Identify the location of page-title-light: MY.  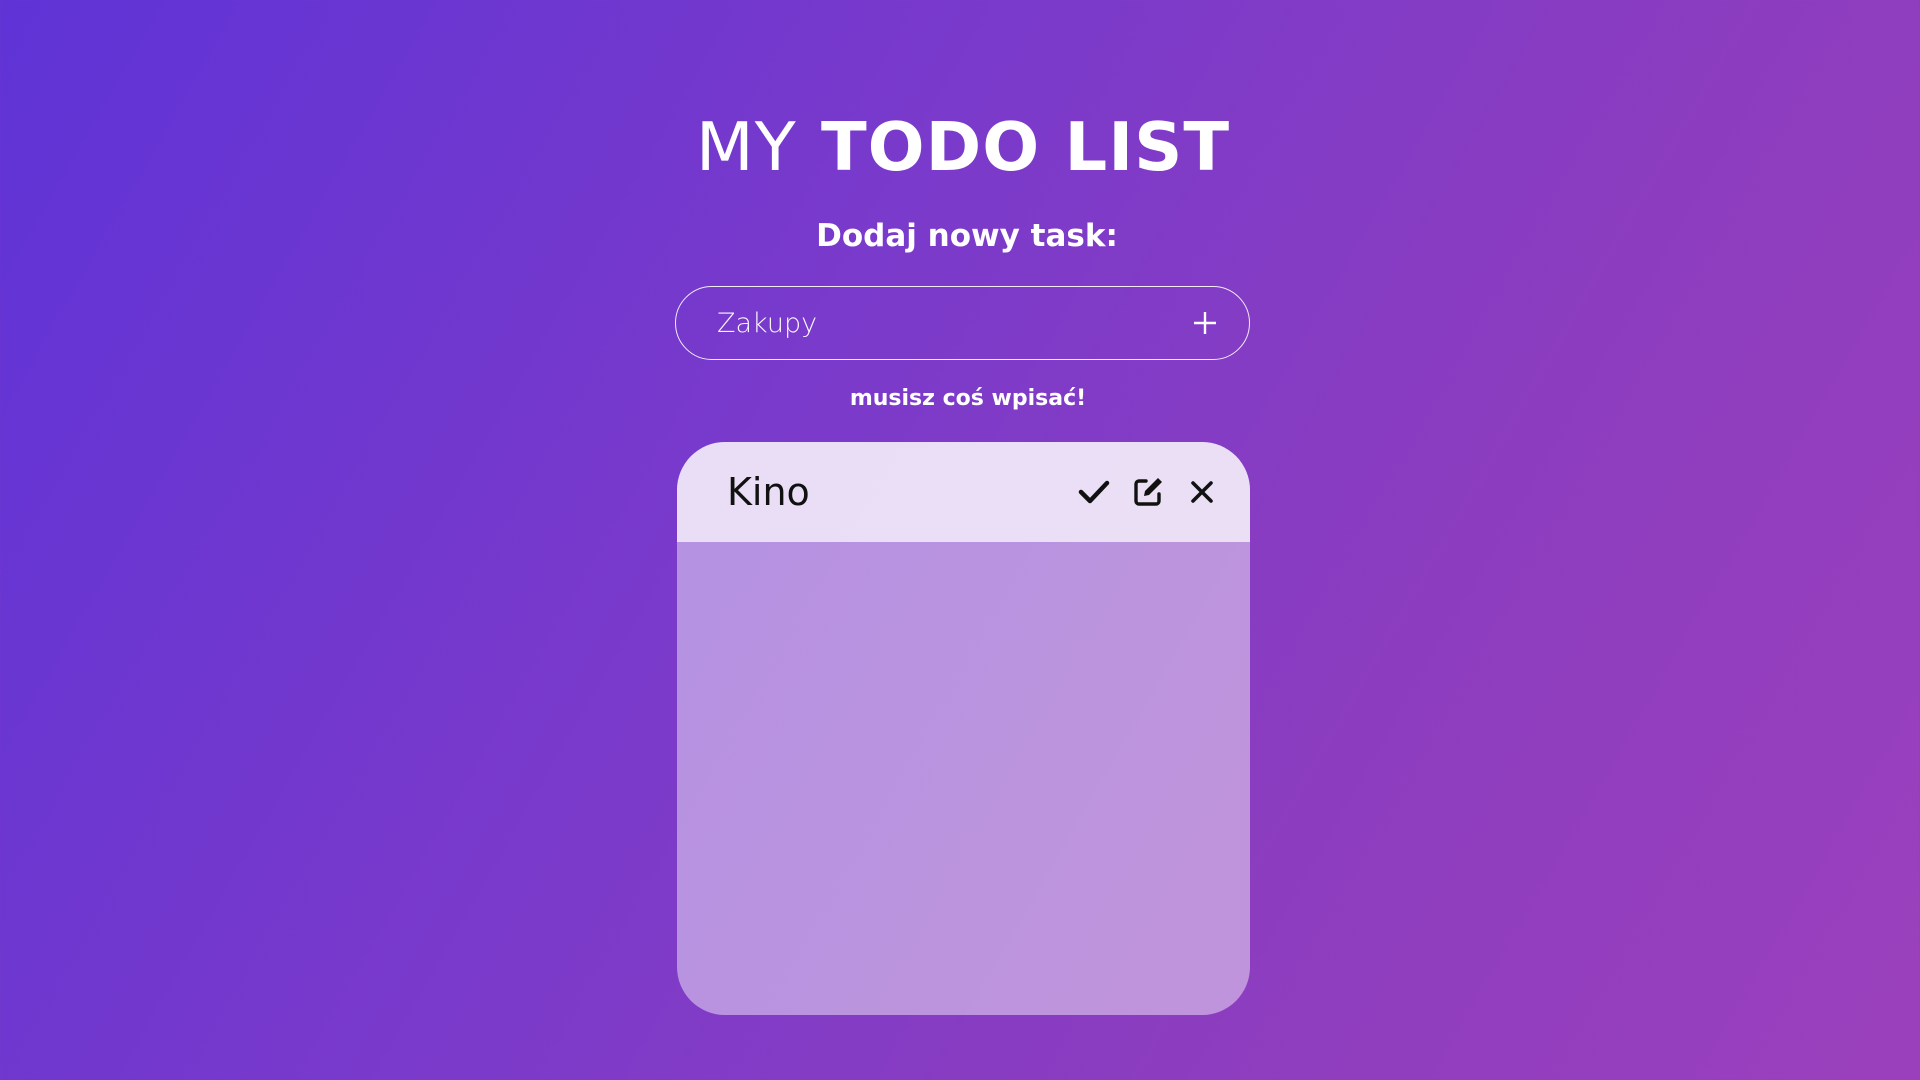
(746, 147).